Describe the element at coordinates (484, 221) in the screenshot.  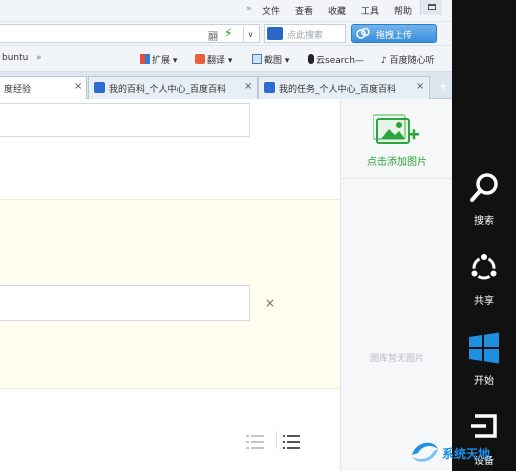
I see `charm-search-label: 搜索` at that location.